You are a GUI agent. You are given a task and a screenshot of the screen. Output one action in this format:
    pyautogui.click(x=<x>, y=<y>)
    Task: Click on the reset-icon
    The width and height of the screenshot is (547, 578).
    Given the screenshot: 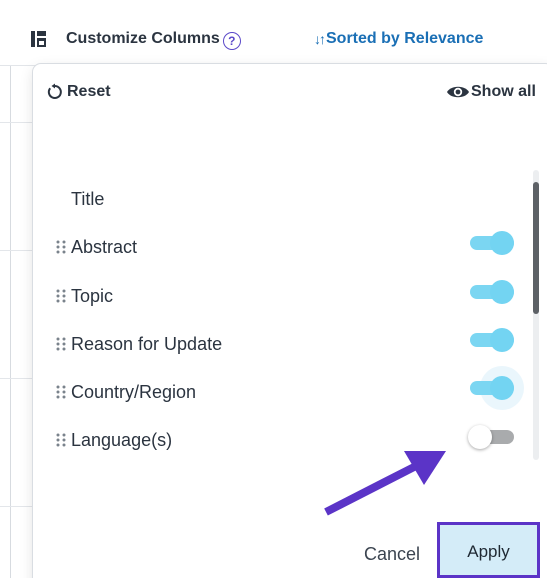 What is the action you would take?
    pyautogui.click(x=54, y=91)
    